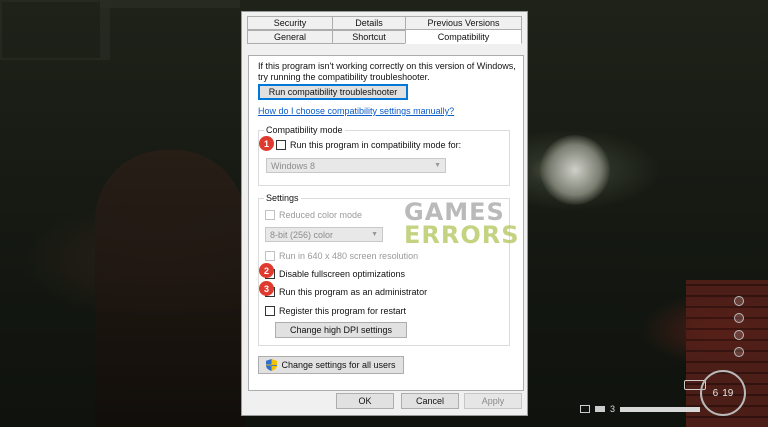 The width and height of the screenshot is (768, 427). I want to click on battery-icon, so click(600, 409).